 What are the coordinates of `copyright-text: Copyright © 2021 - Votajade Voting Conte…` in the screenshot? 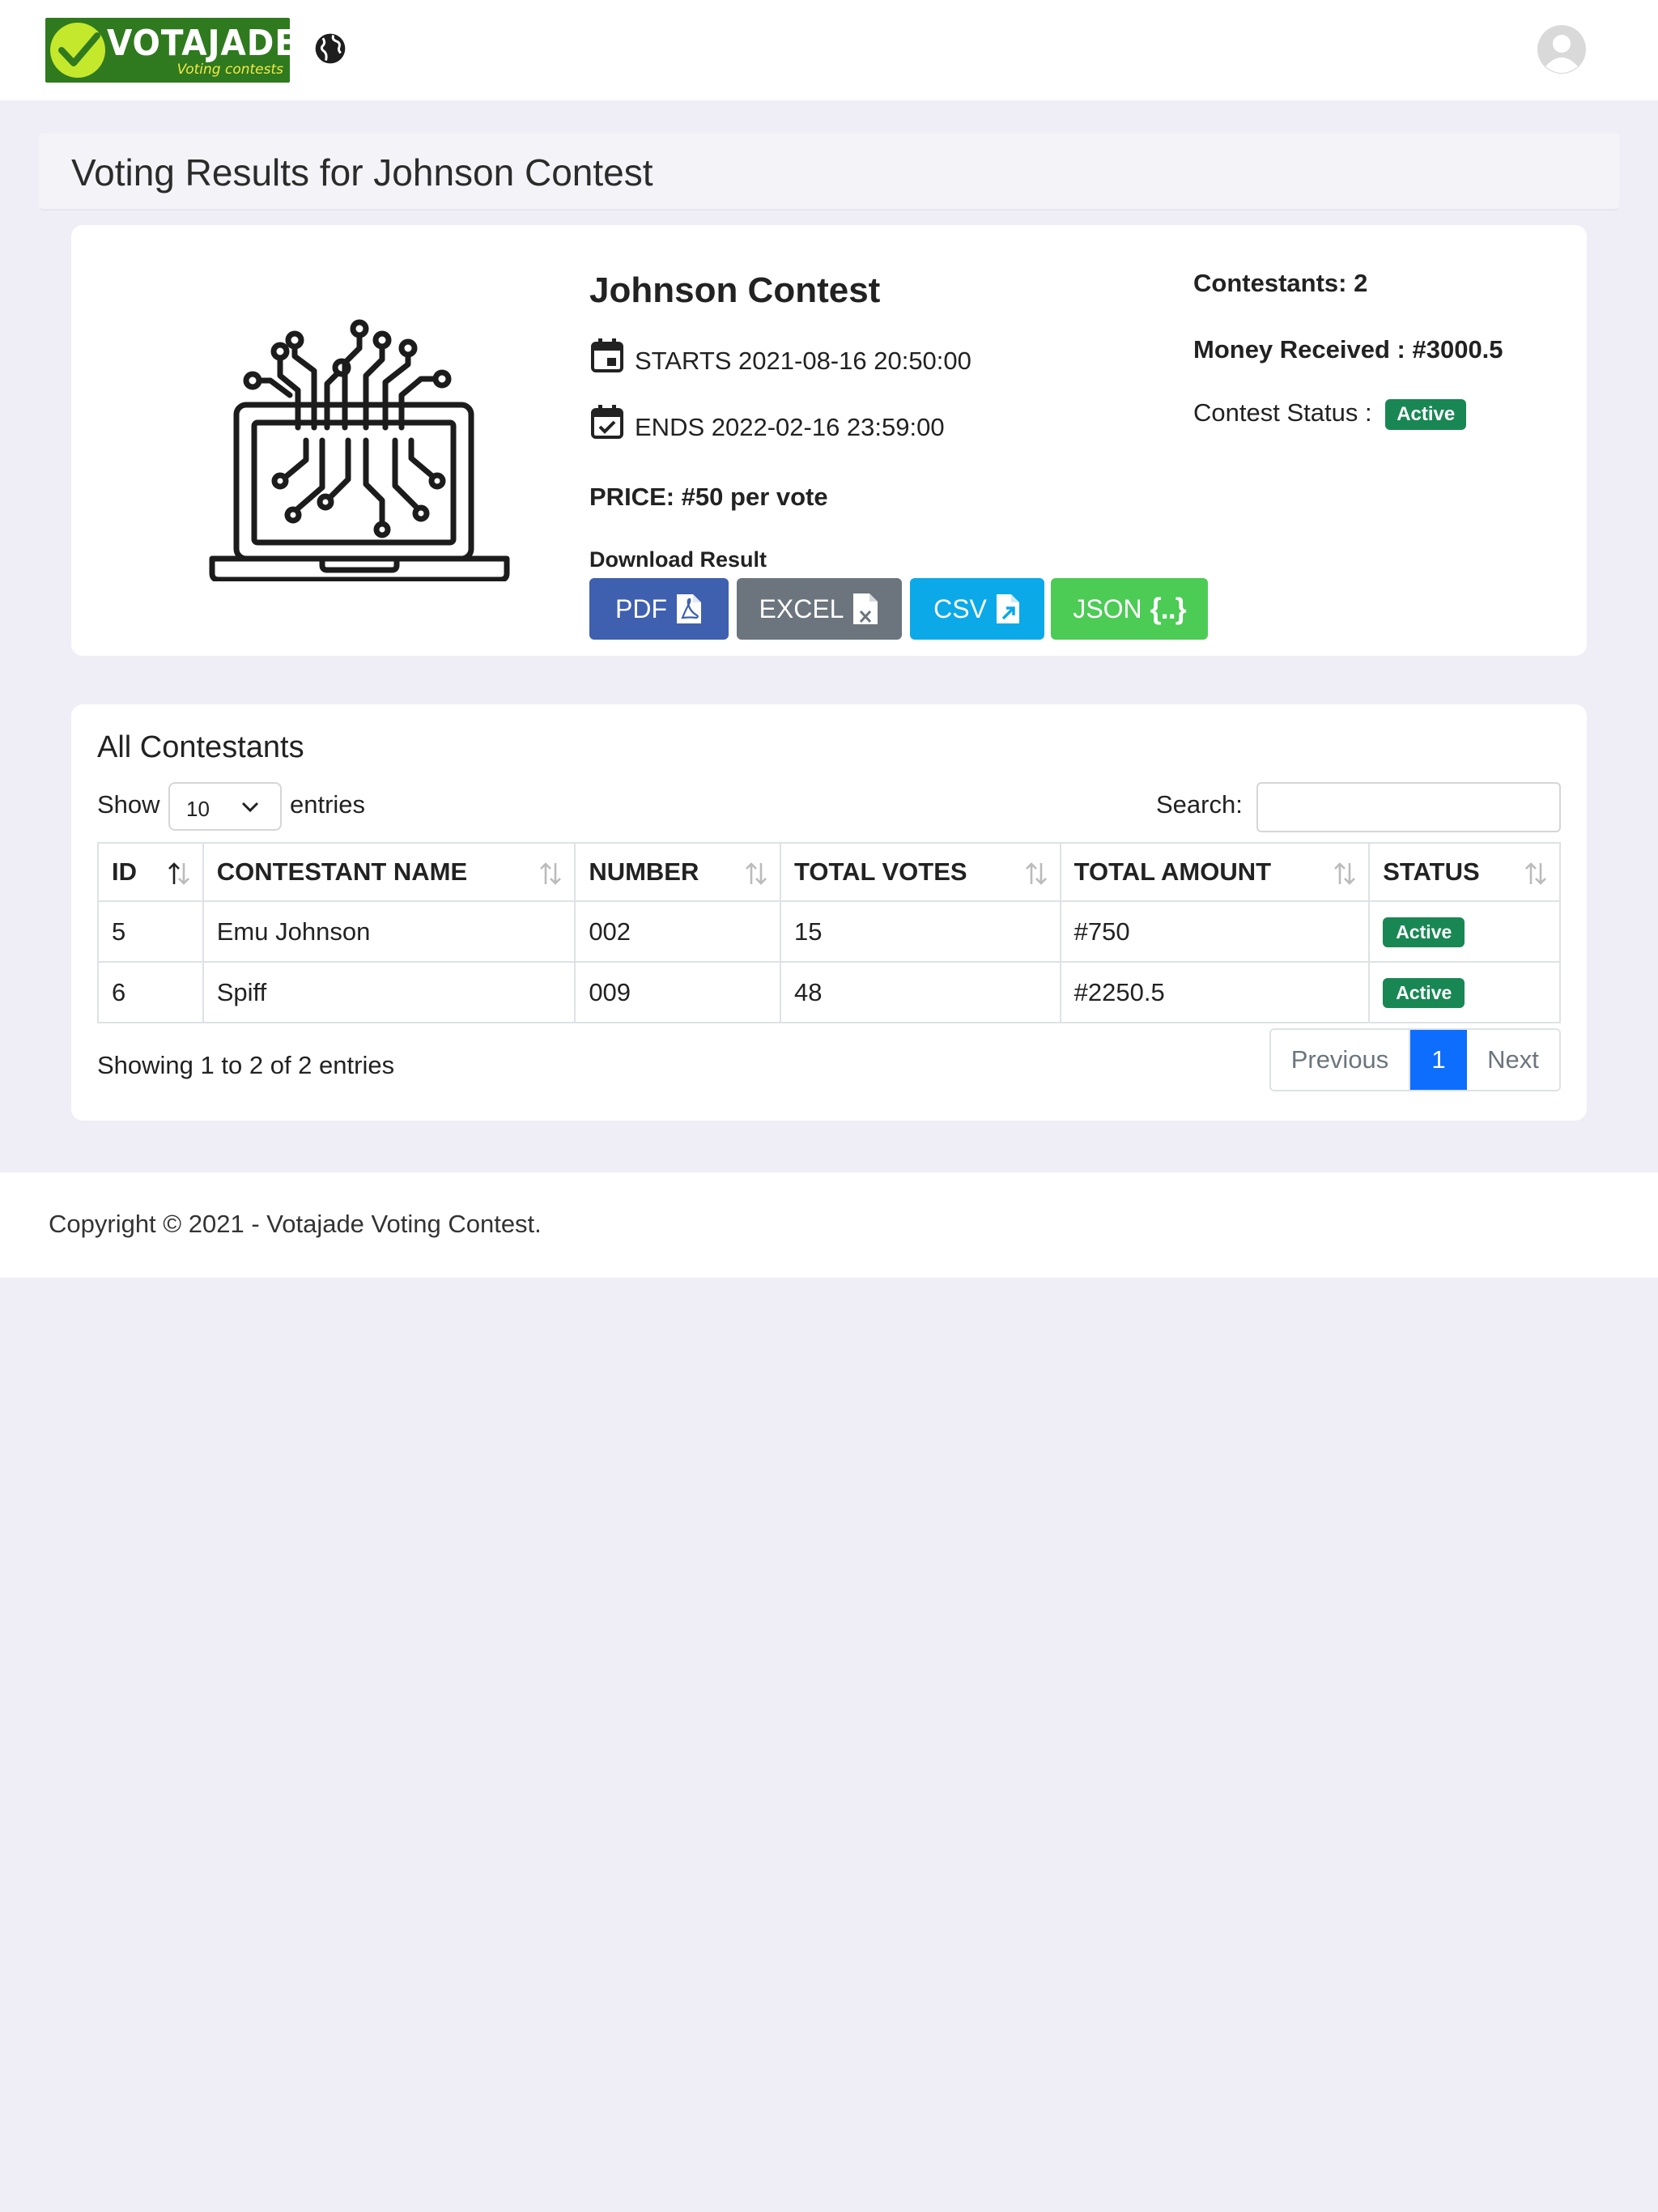 It's located at (295, 1224).